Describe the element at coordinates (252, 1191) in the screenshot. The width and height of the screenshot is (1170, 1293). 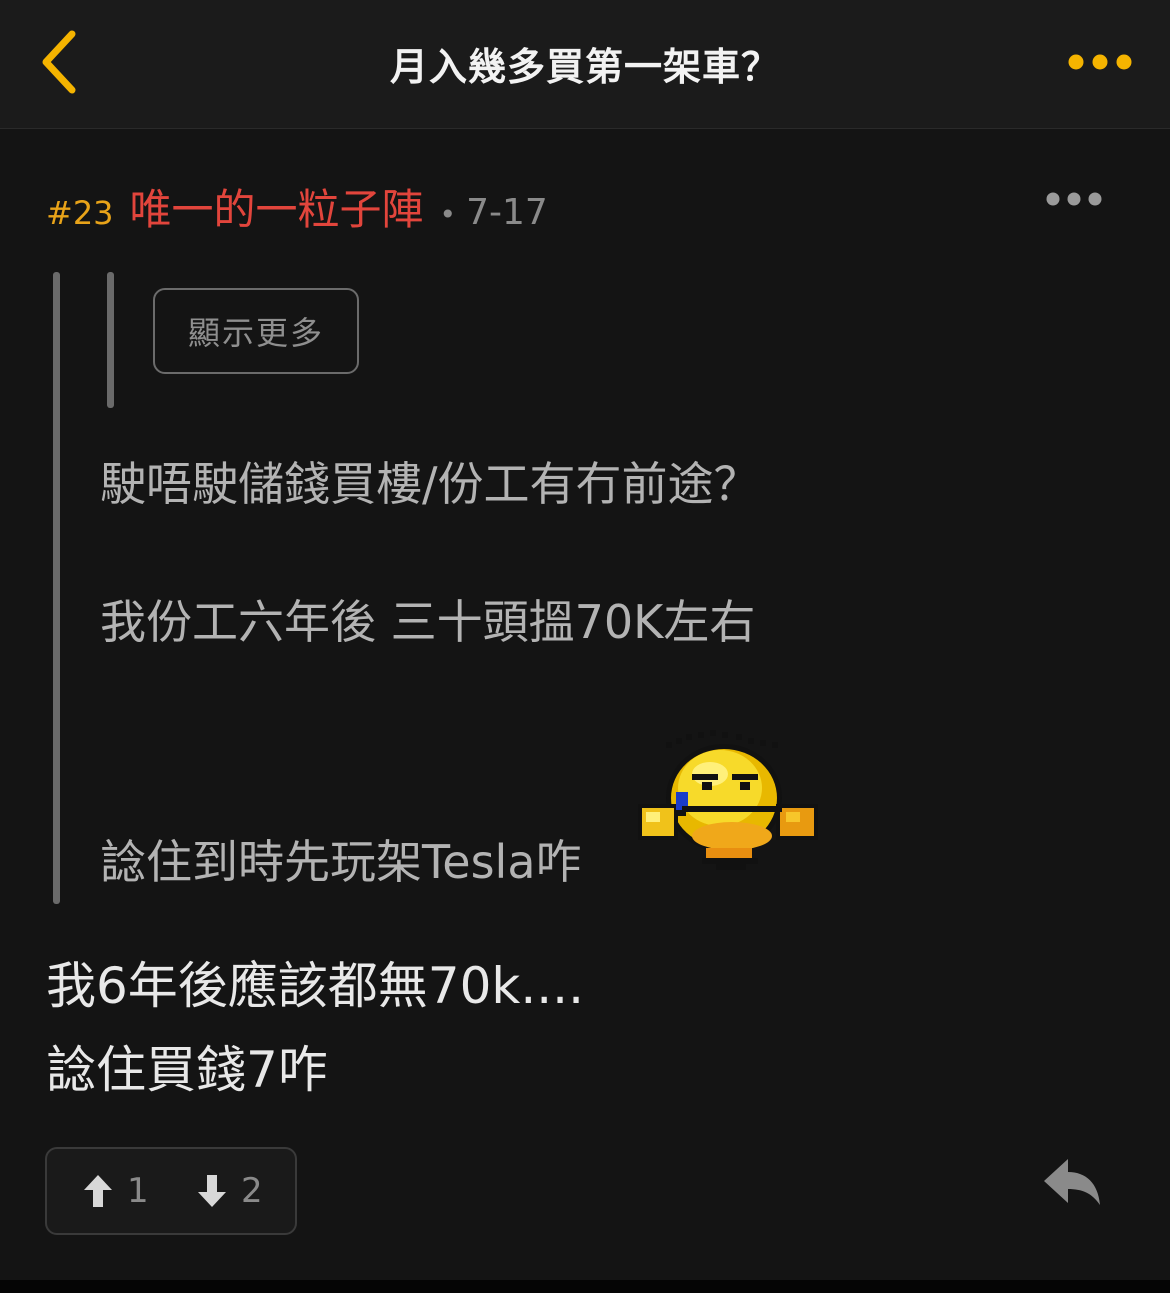
I see `downvote-count: 2` at that location.